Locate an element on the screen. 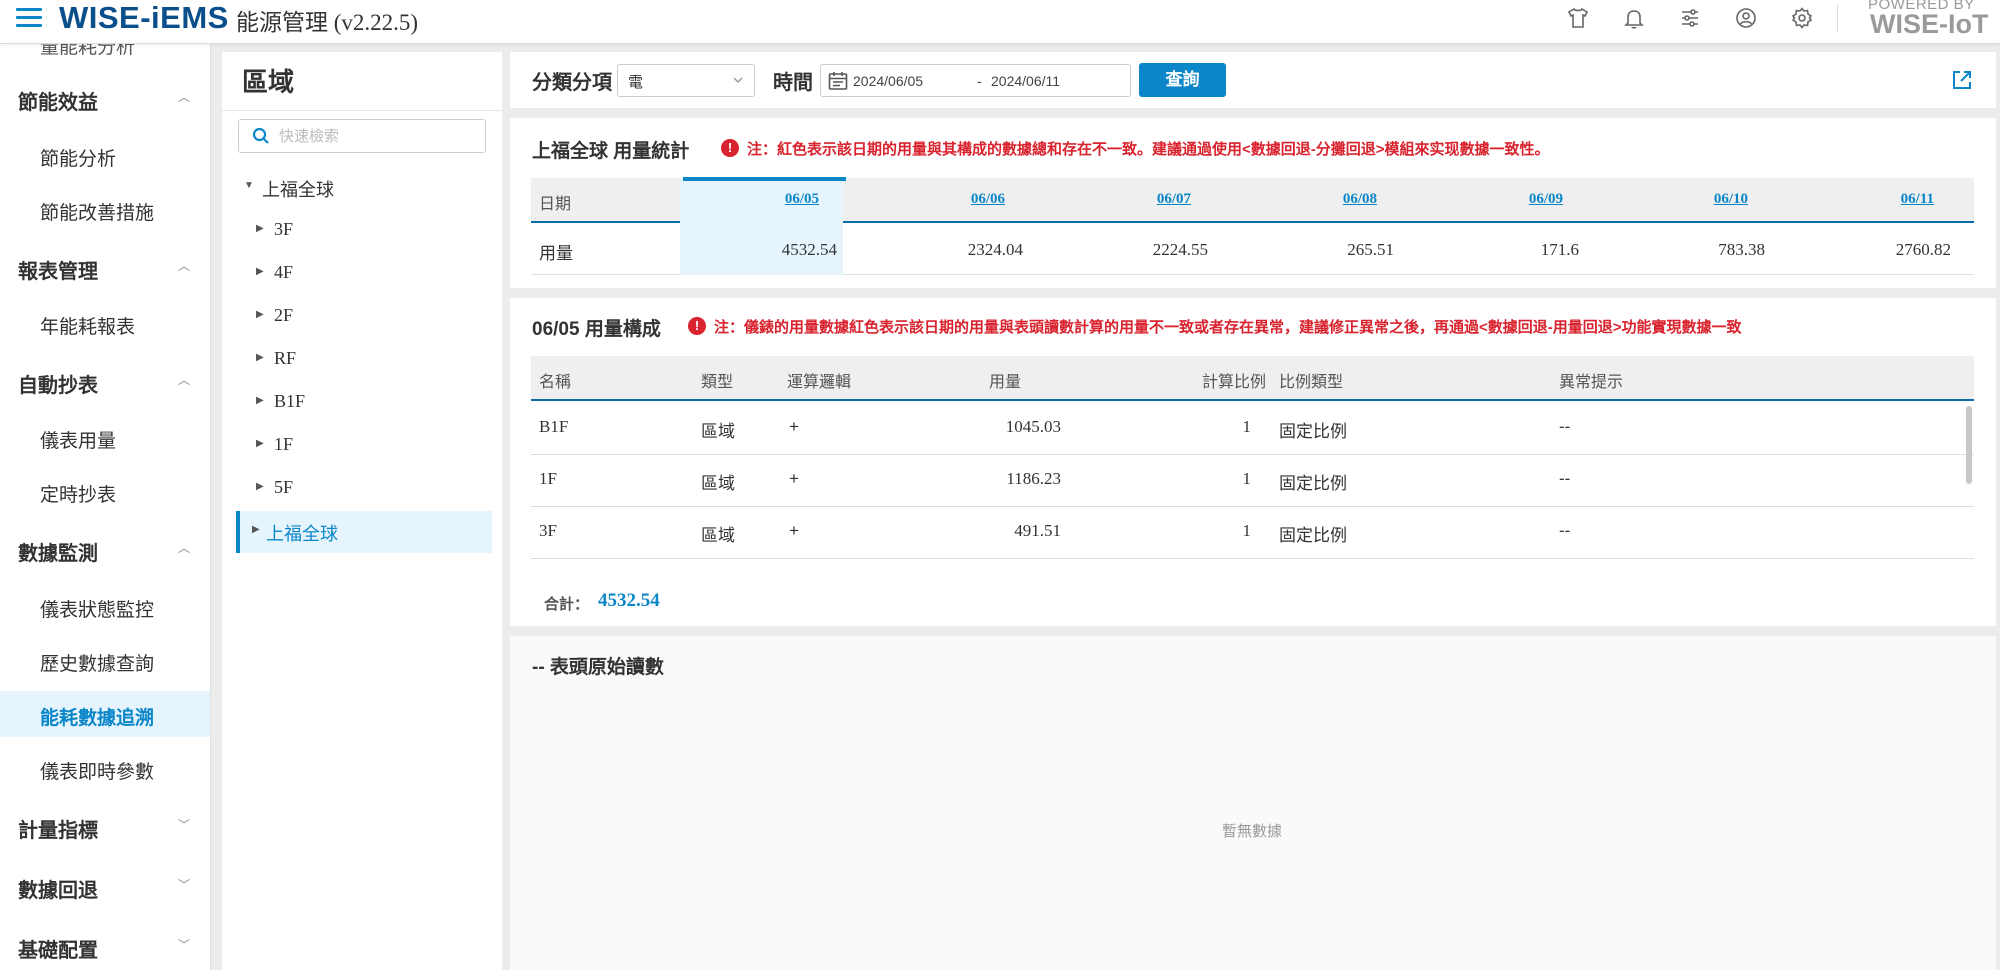 This screenshot has width=2000, height=970. tree-search-box is located at coordinates (362, 136).